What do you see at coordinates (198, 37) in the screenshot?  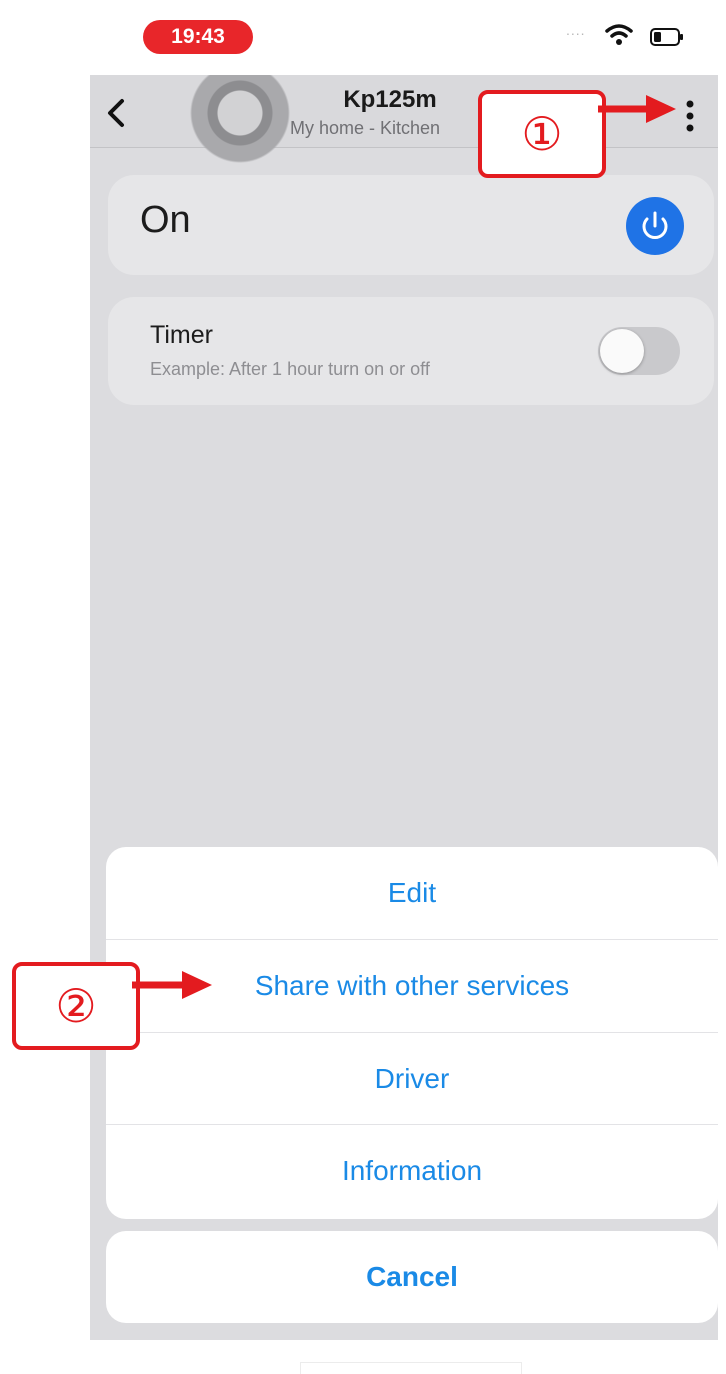 I see `status-time: 19:43` at bounding box center [198, 37].